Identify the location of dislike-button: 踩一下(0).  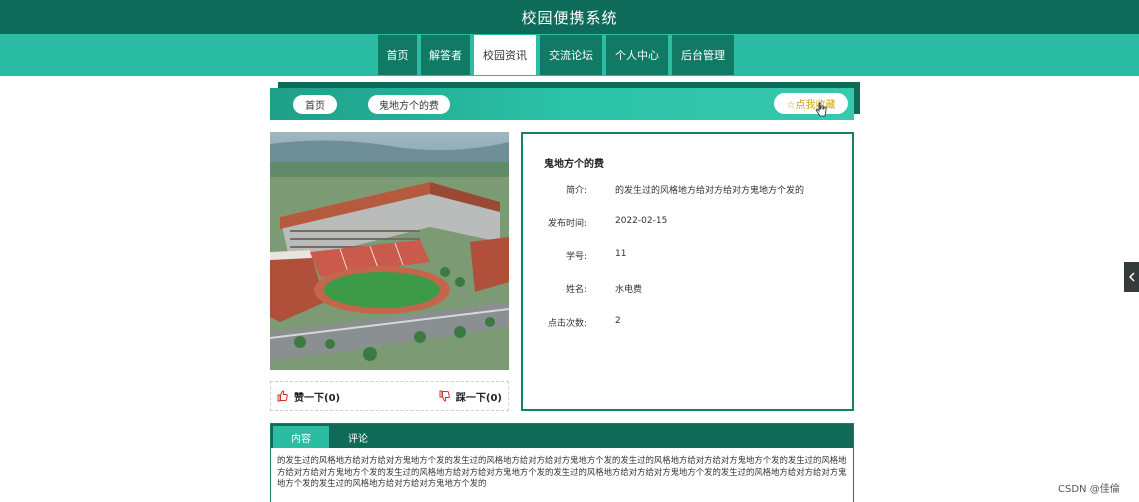
(470, 396).